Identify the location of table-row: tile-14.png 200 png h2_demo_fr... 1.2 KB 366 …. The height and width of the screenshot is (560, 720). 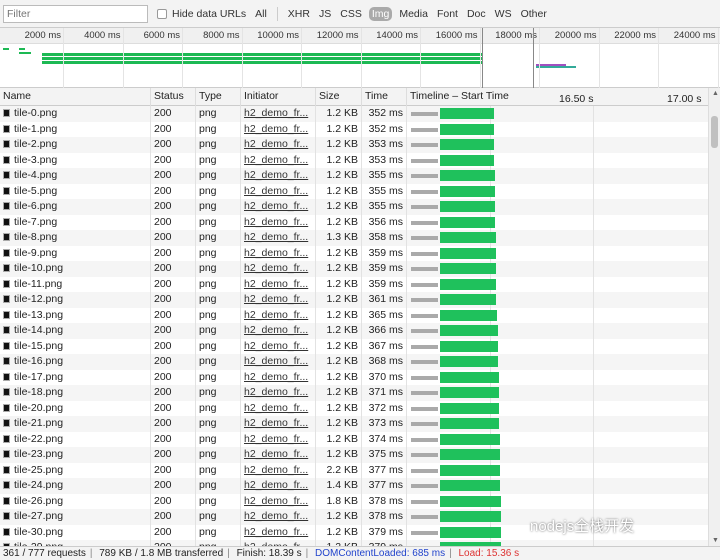
(354, 331).